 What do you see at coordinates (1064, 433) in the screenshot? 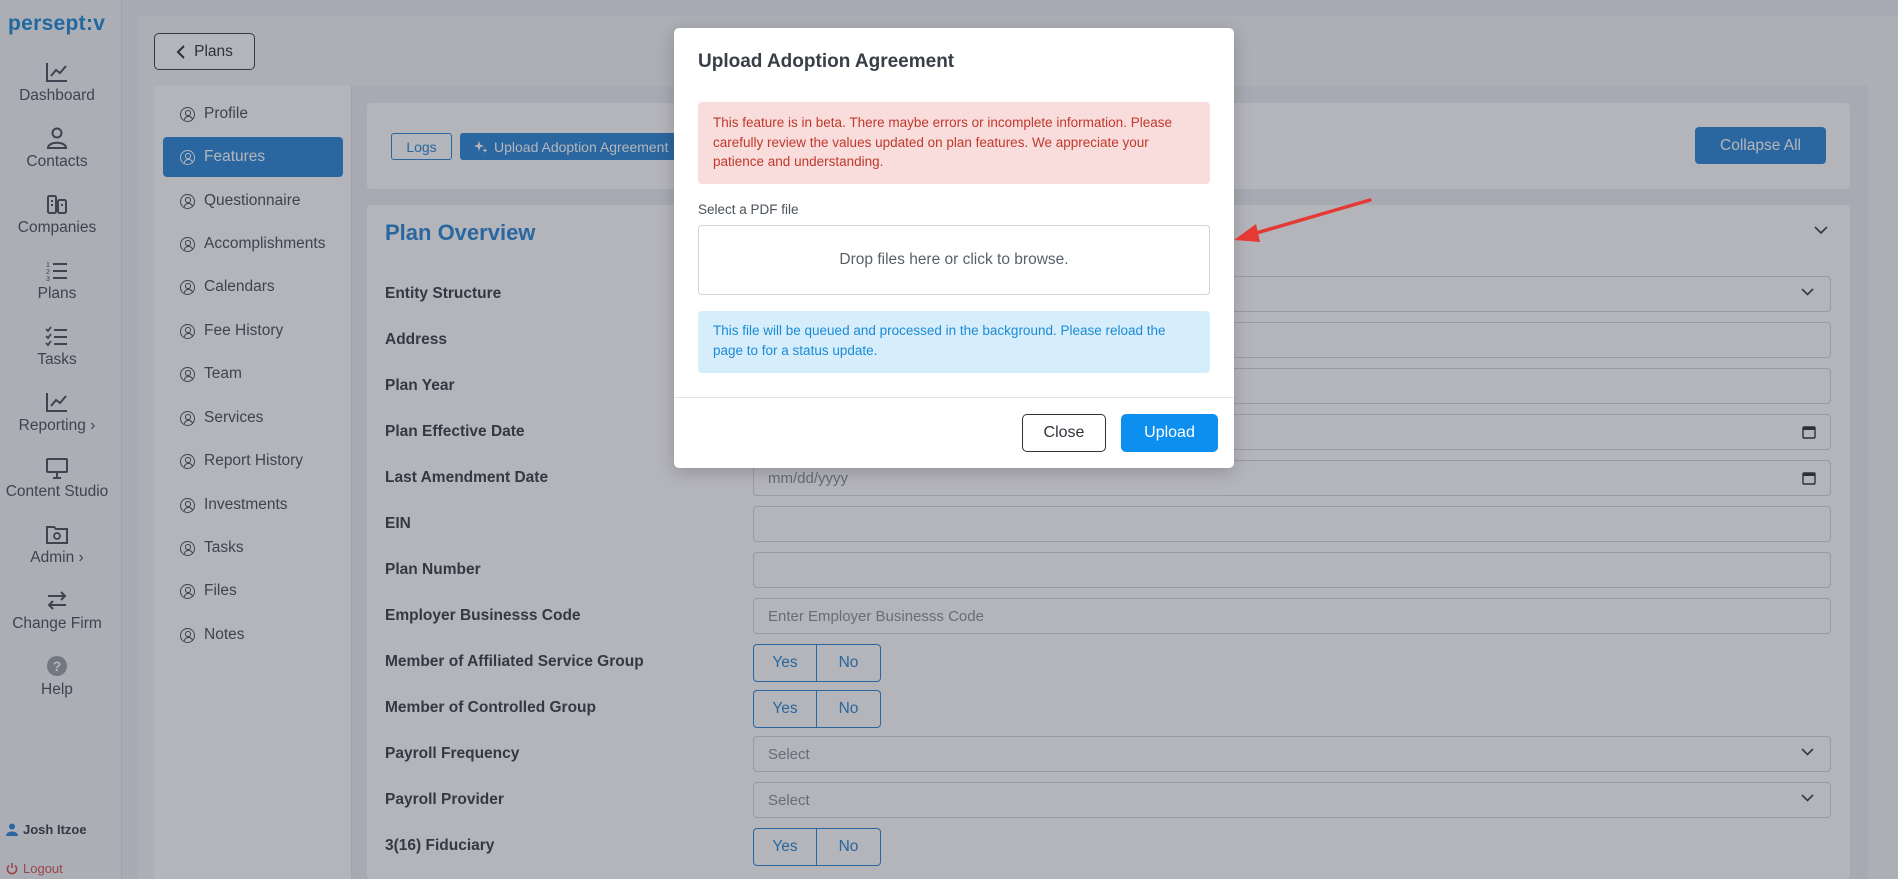
I see `close-button: Close` at bounding box center [1064, 433].